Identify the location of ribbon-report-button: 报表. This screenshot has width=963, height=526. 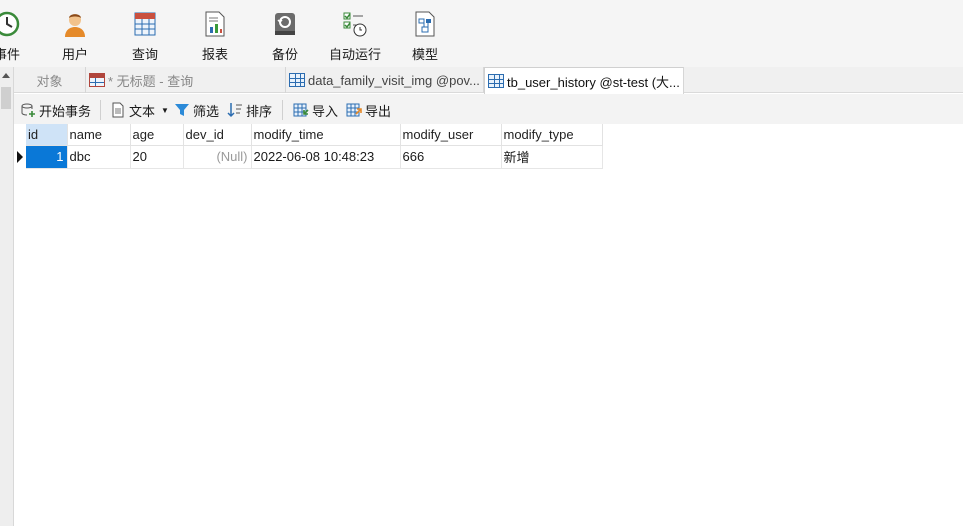
(215, 33).